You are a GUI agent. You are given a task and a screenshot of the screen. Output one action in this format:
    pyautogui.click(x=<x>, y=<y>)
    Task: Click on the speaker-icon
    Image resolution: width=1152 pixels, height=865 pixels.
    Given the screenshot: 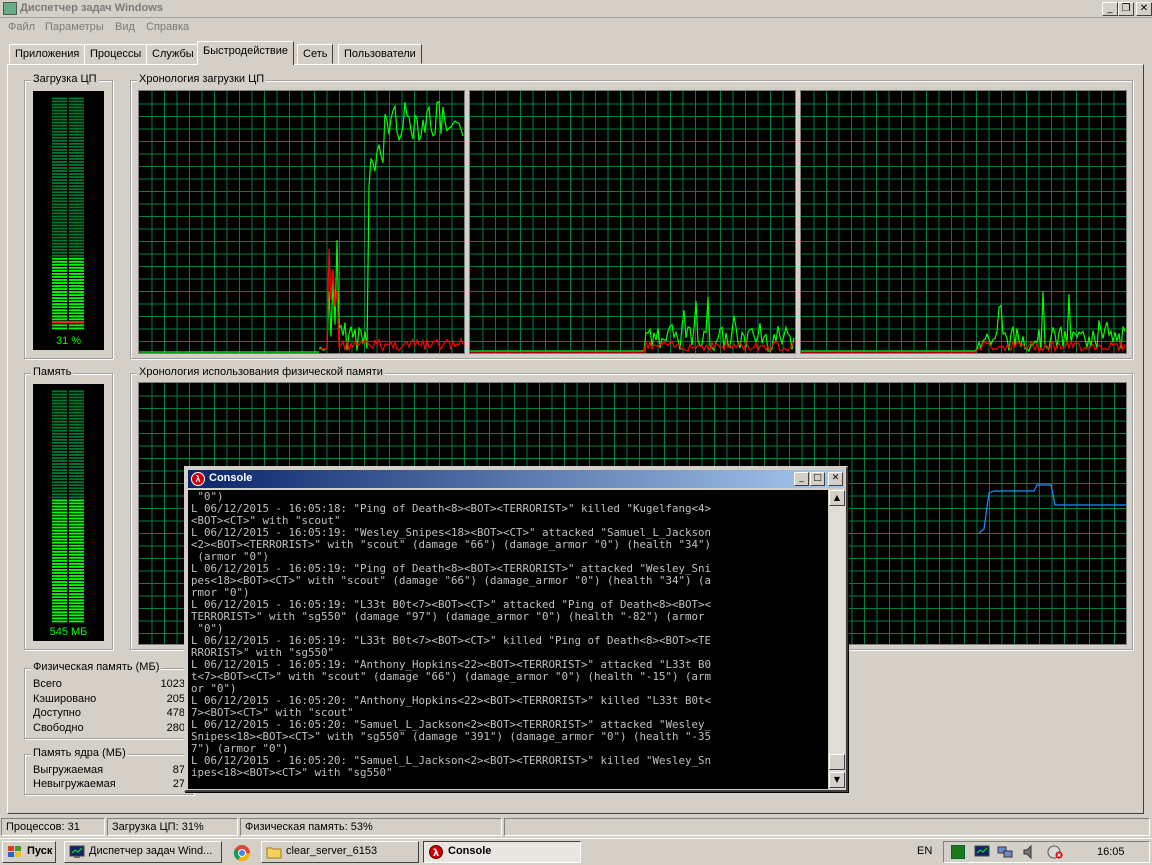 What is the action you would take?
    pyautogui.click(x=1030, y=852)
    